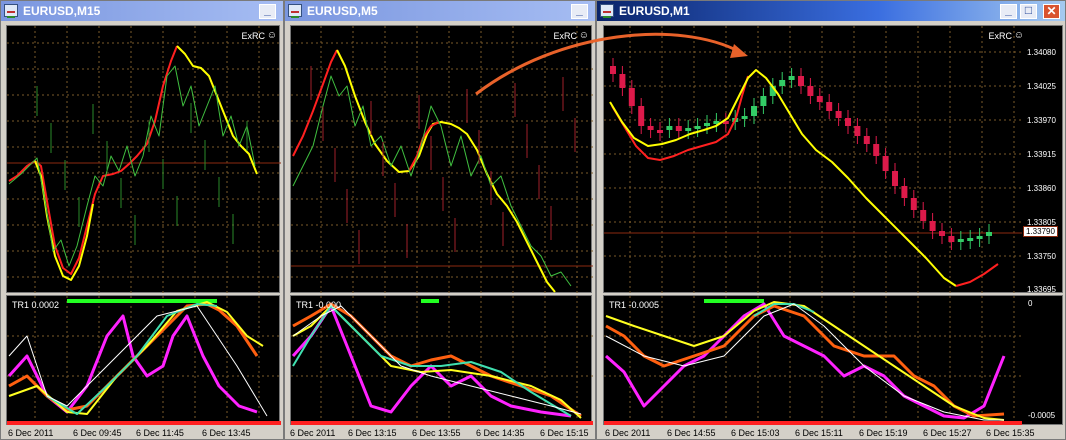 This screenshot has width=1066, height=440. What do you see at coordinates (62, 11) in the screenshot?
I see `window-title: EURUSD,M15` at bounding box center [62, 11].